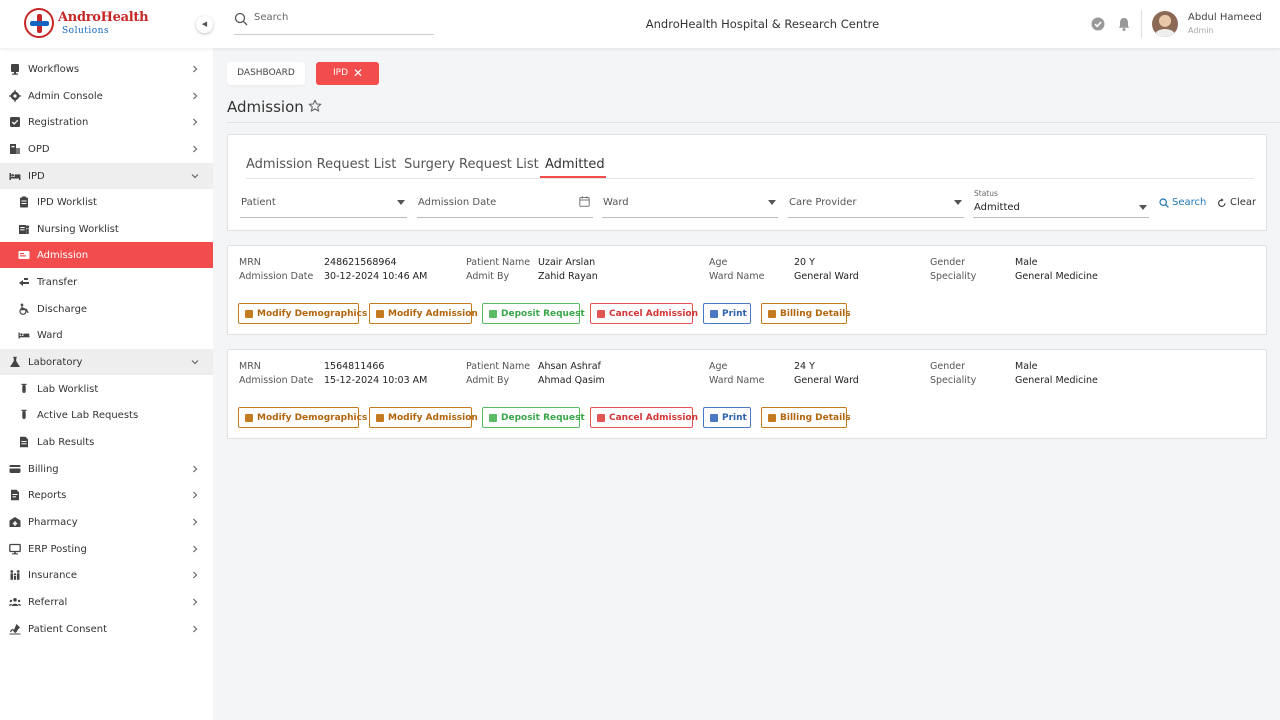 Image resolution: width=1280 pixels, height=720 pixels. I want to click on sidebar-item-laboratory: Laboratory, so click(106, 362).